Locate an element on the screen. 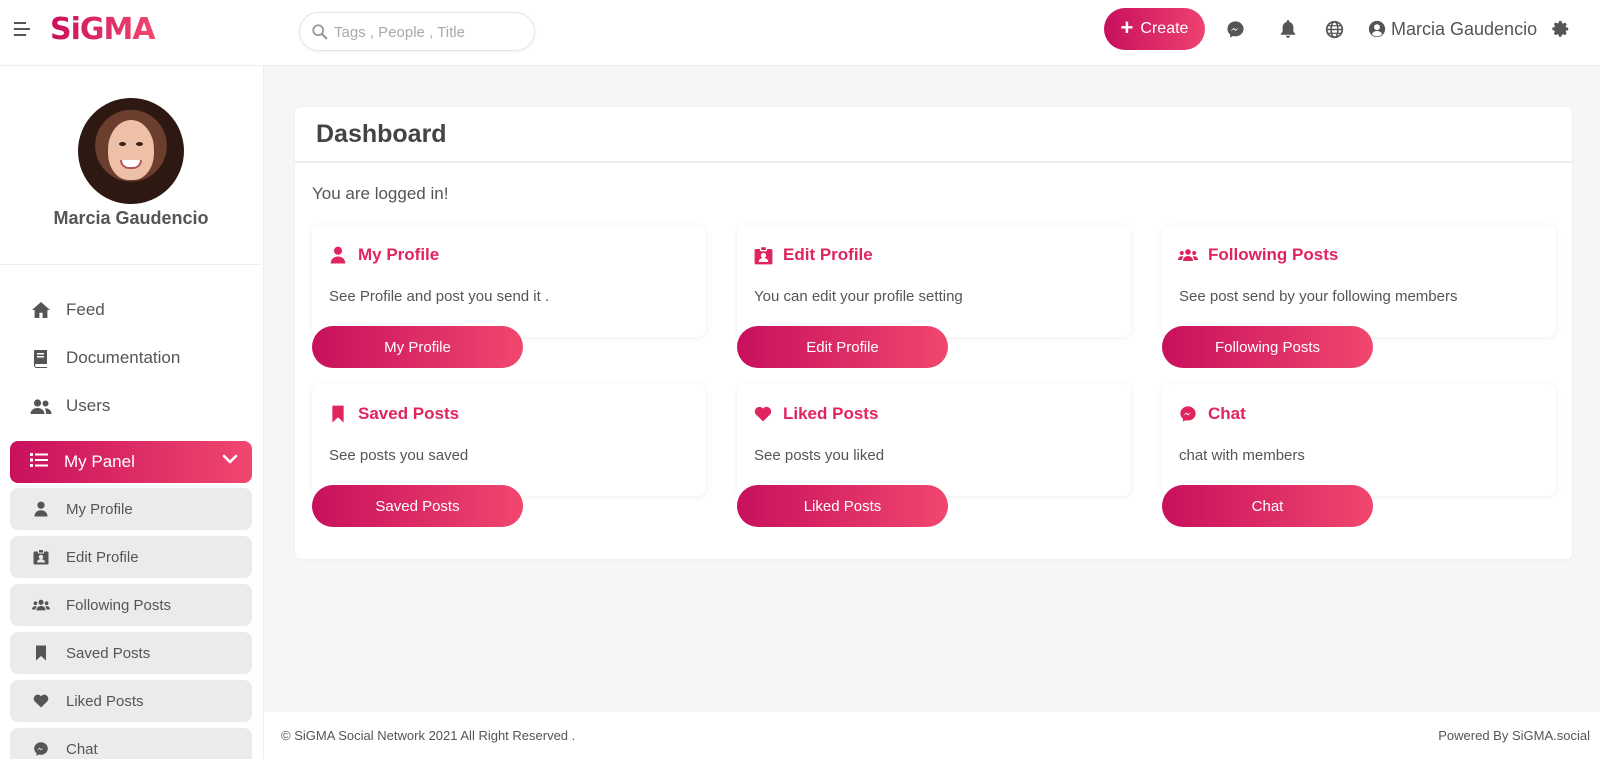  tile-liked-posts: Liked Posts See posts you liked is located at coordinates (934, 440).